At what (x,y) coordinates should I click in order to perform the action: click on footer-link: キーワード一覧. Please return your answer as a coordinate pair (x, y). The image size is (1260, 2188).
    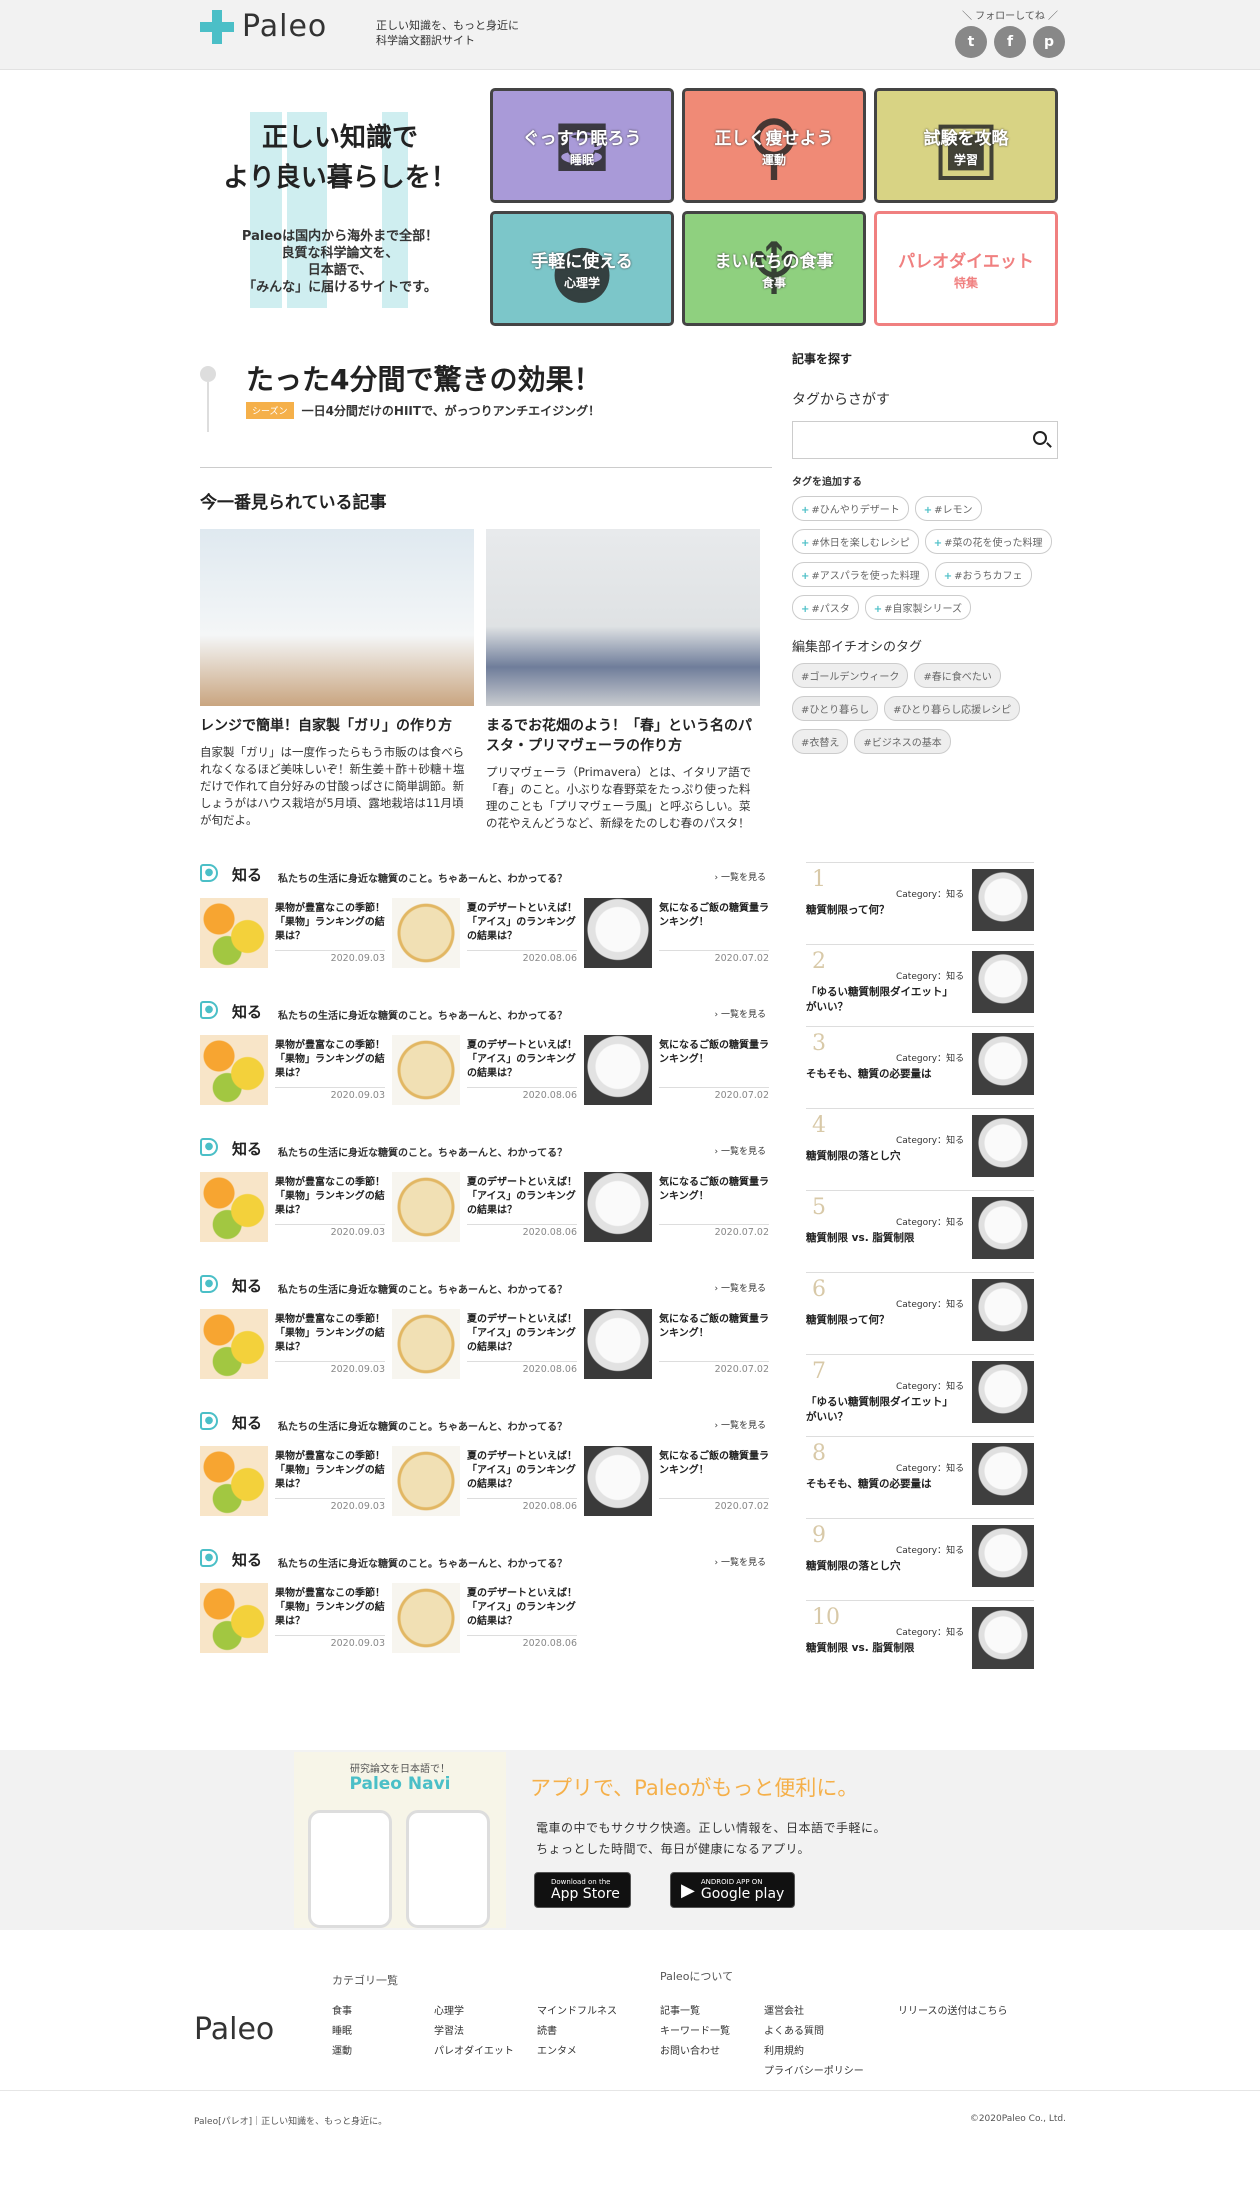
    Looking at the image, I should click on (695, 2029).